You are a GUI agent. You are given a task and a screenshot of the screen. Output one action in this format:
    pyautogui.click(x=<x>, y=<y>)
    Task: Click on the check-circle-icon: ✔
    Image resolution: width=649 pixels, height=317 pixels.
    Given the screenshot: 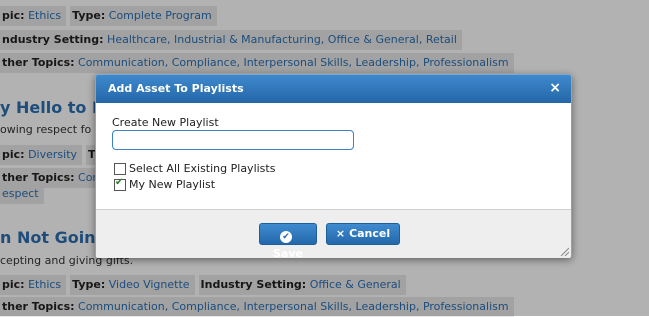 What is the action you would take?
    pyautogui.click(x=286, y=237)
    